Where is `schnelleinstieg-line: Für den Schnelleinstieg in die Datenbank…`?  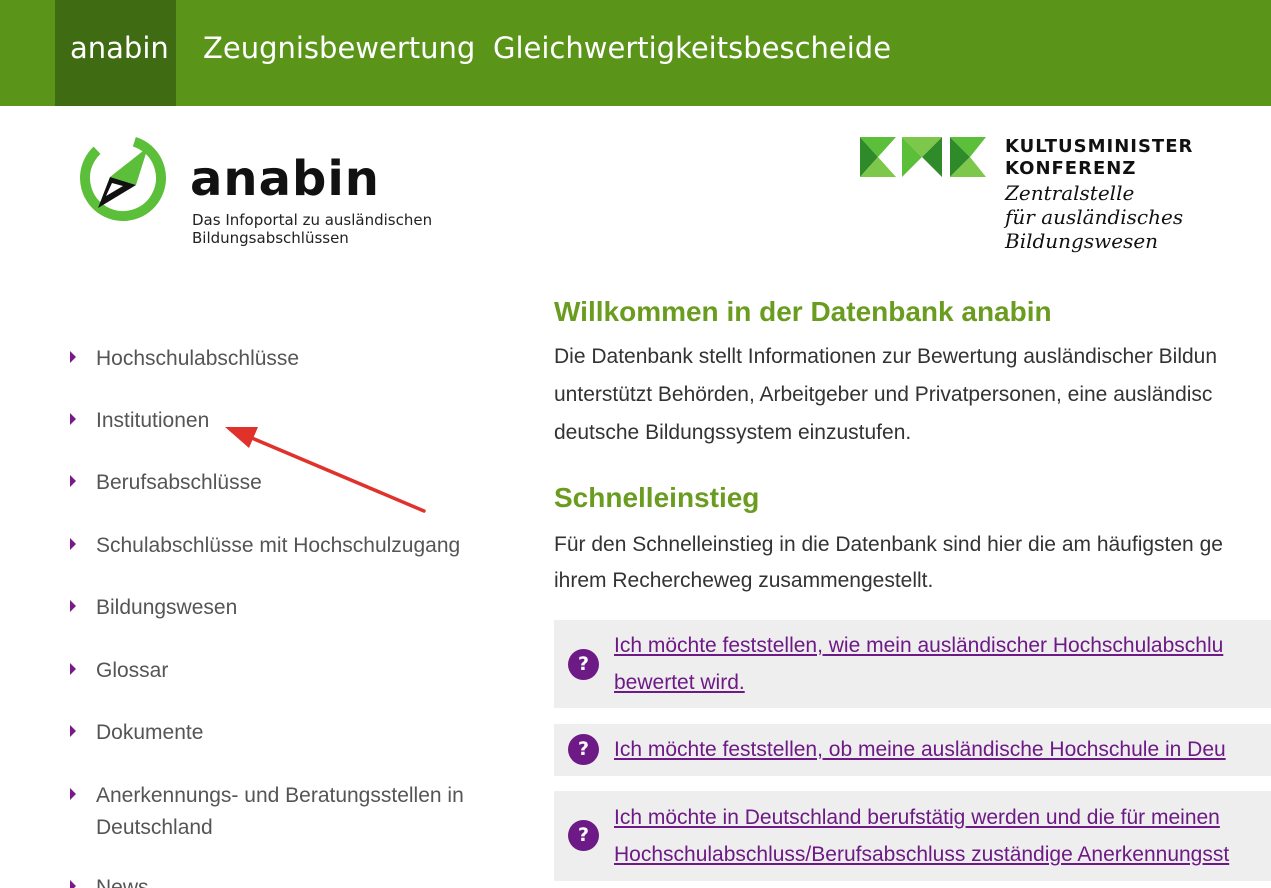 schnelleinstieg-line: Für den Schnelleinstieg in die Datenbank… is located at coordinates (888, 544).